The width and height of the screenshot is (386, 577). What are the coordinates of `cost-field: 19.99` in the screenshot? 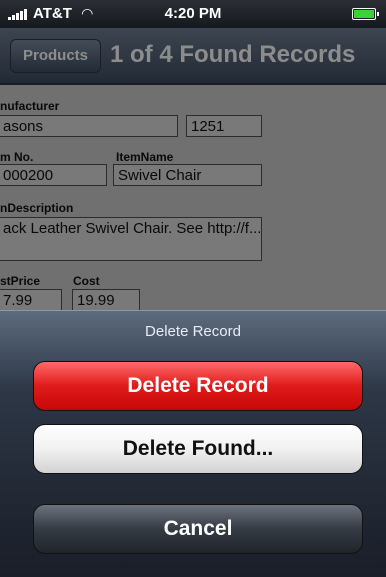 It's located at (106, 299).